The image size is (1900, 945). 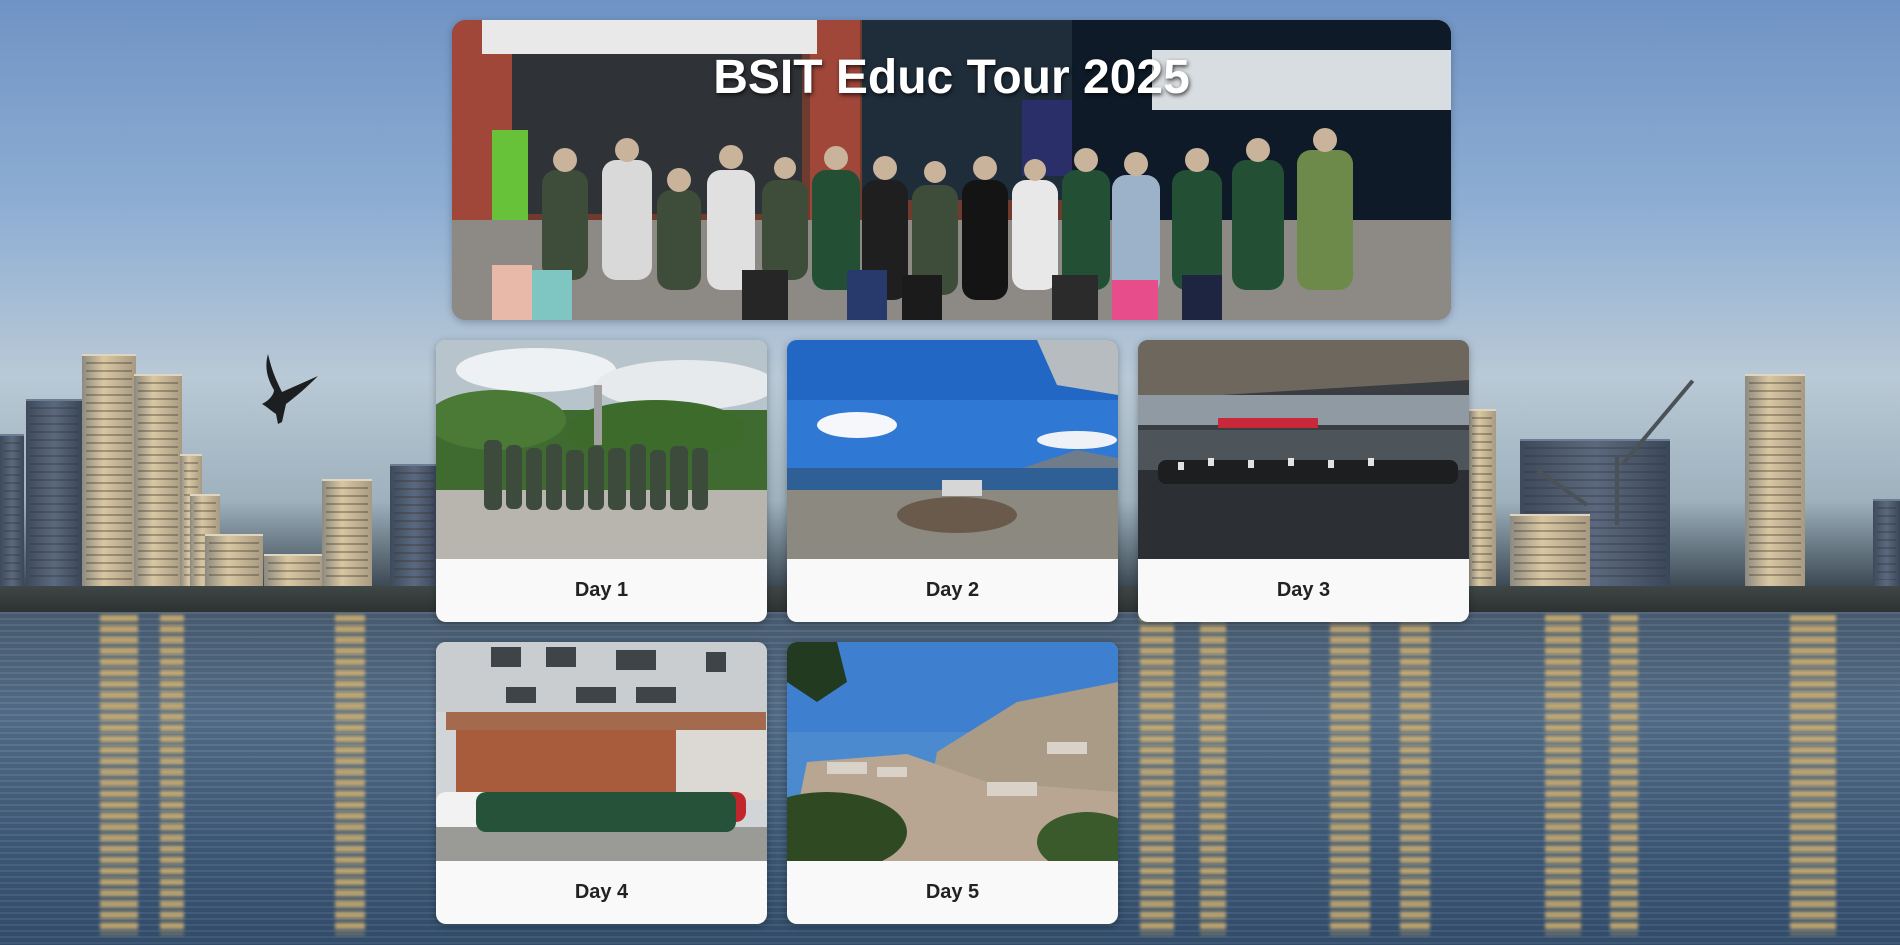 I want to click on day-2-label: Day 2, so click(x=952, y=590).